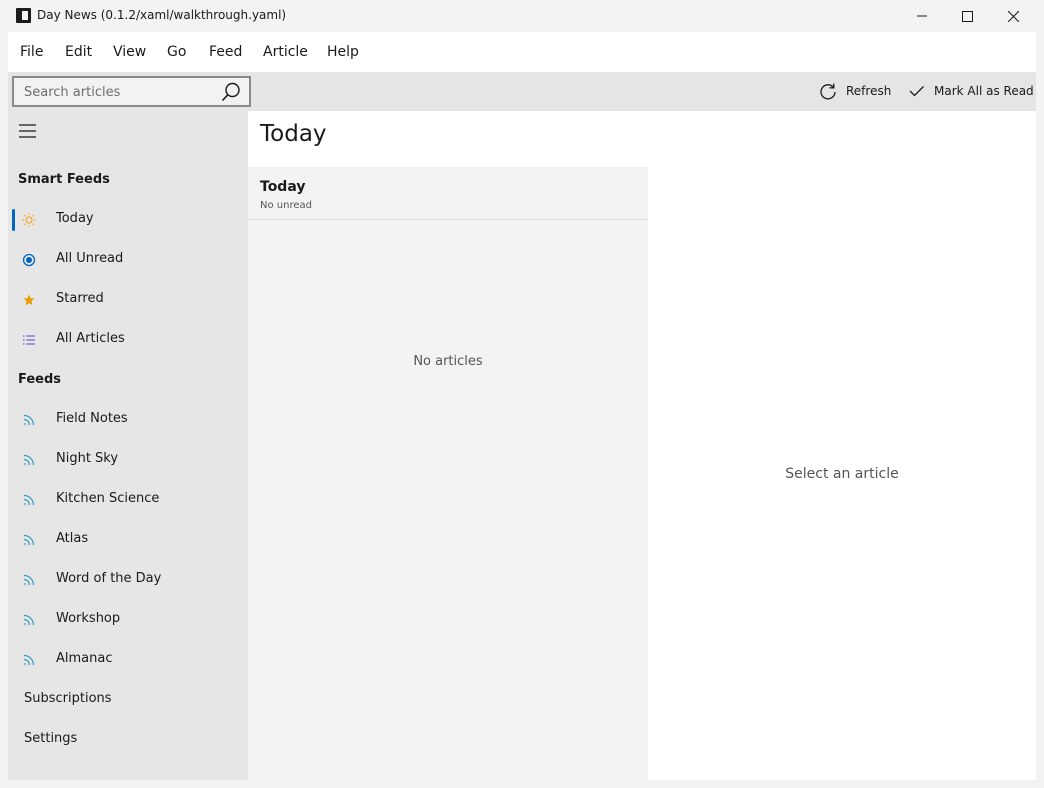  I want to click on maximize-icon, so click(967, 16).